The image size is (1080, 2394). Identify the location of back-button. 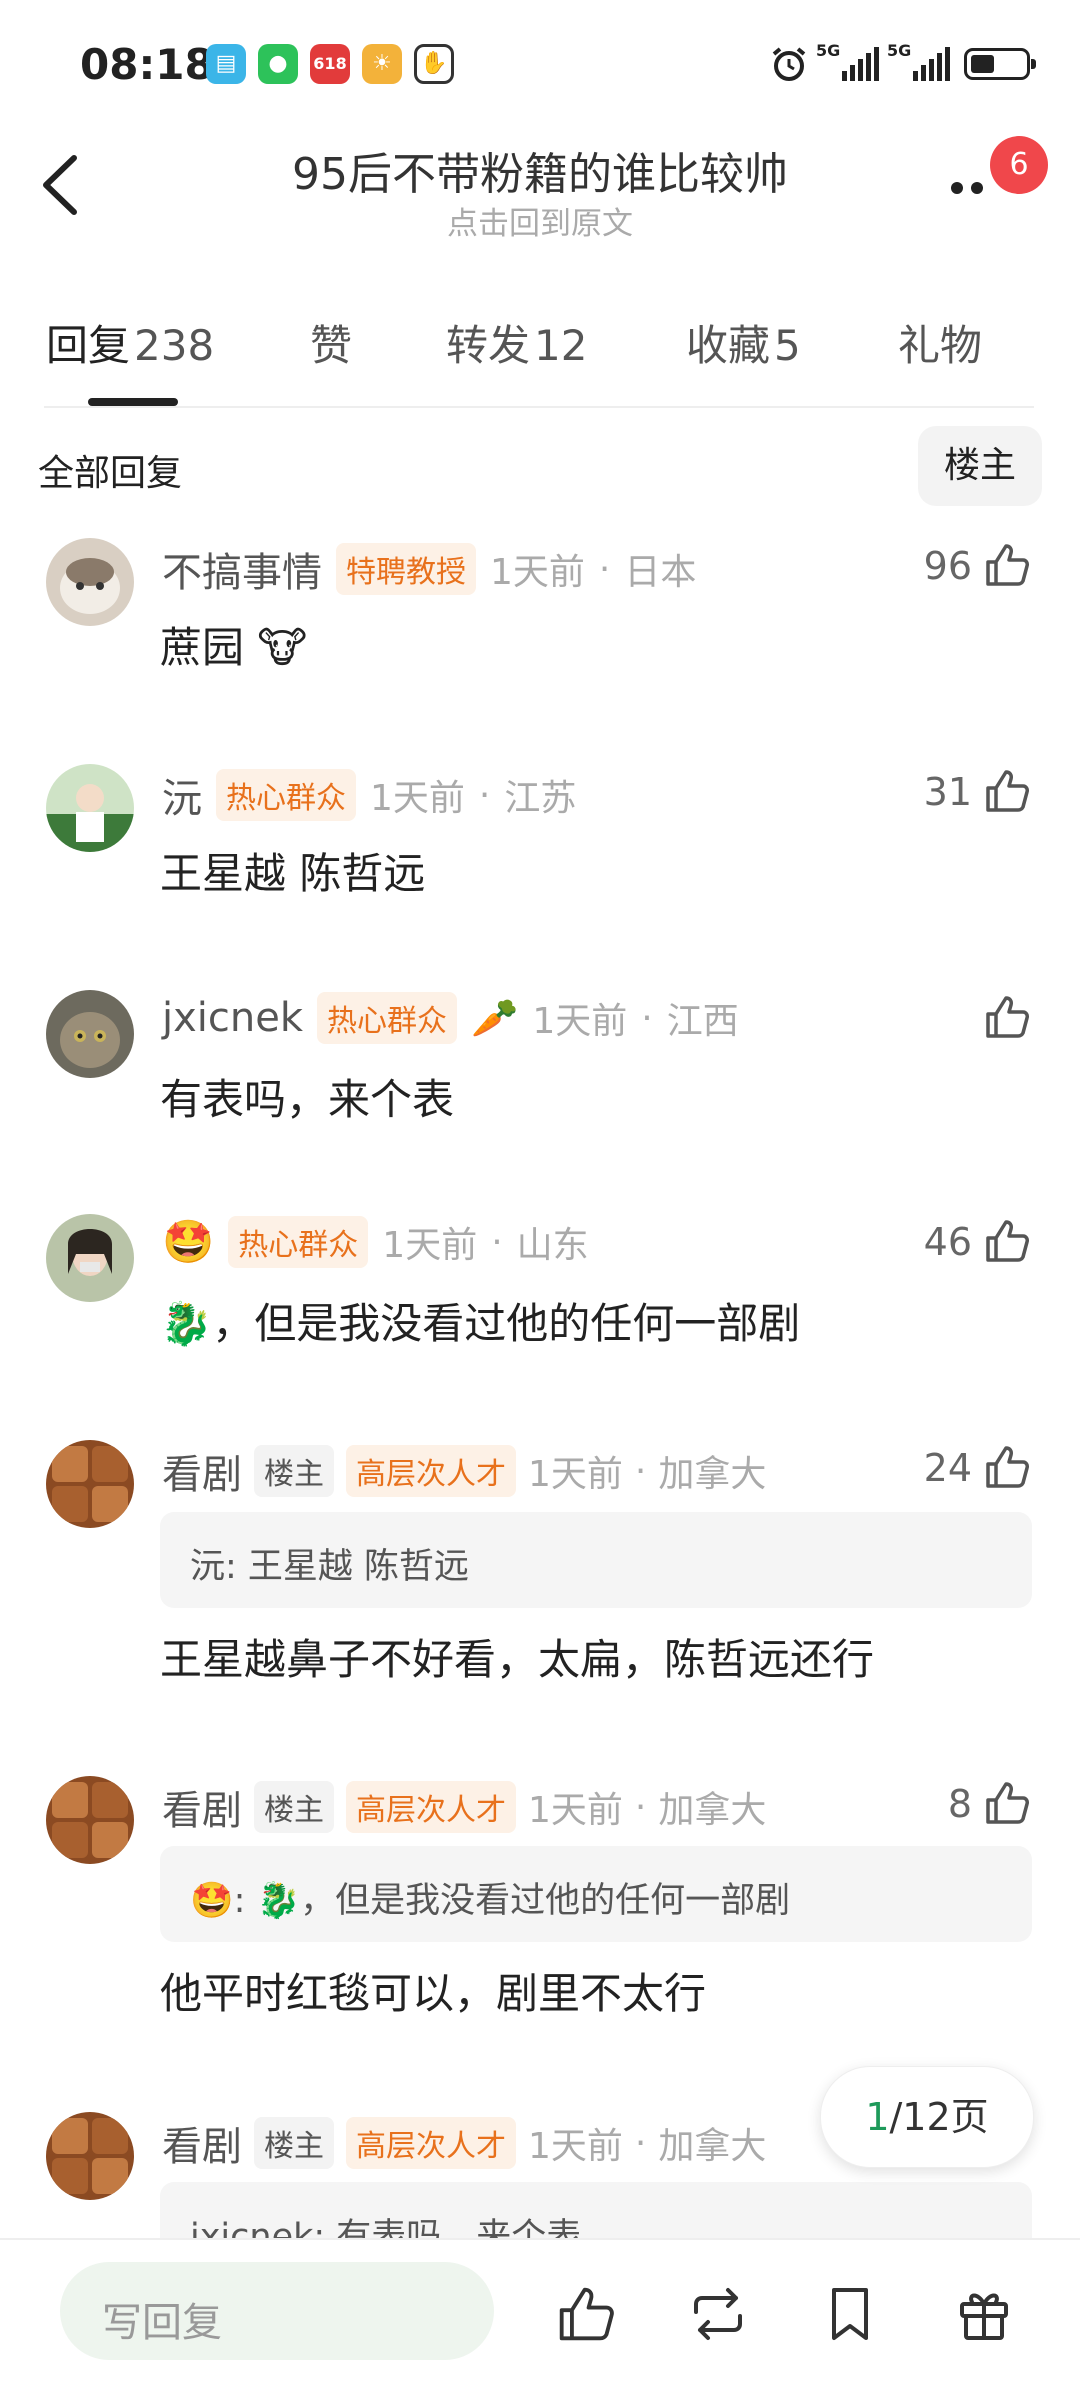
(64, 185).